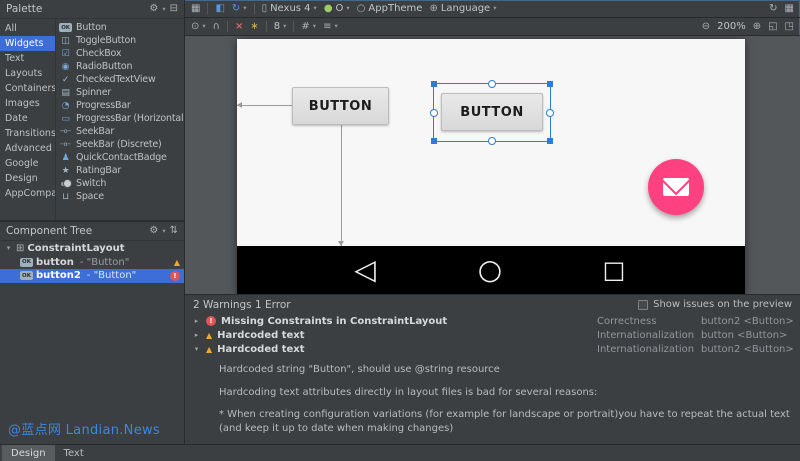 This screenshot has height=461, width=800. What do you see at coordinates (492, 112) in the screenshot?
I see `canvas-button2-selected: BUTTON` at bounding box center [492, 112].